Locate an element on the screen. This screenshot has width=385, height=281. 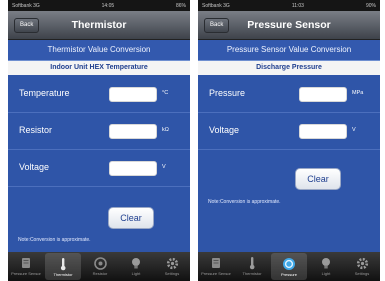
navigation-bar: Pressure Sensor Back is located at coordinates (289, 25).